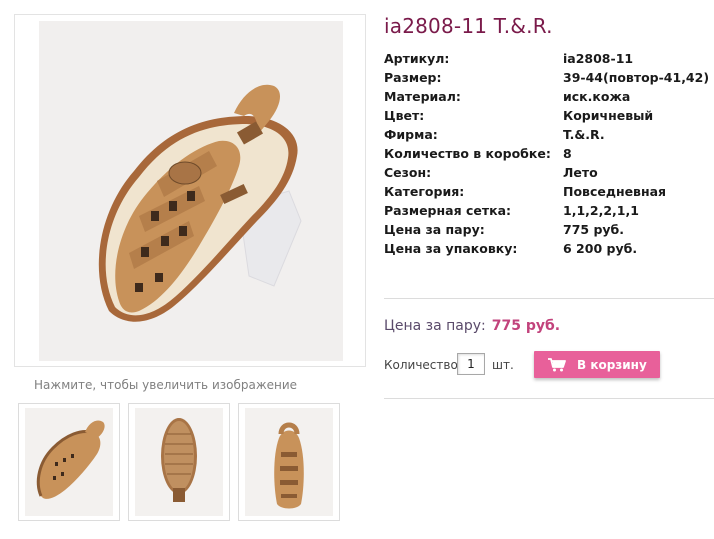 This screenshot has height=539, width=714. What do you see at coordinates (549, 212) in the screenshot?
I see `spec-row-size-grid: Размерная сетка: 1,1,2,2,1,1` at bounding box center [549, 212].